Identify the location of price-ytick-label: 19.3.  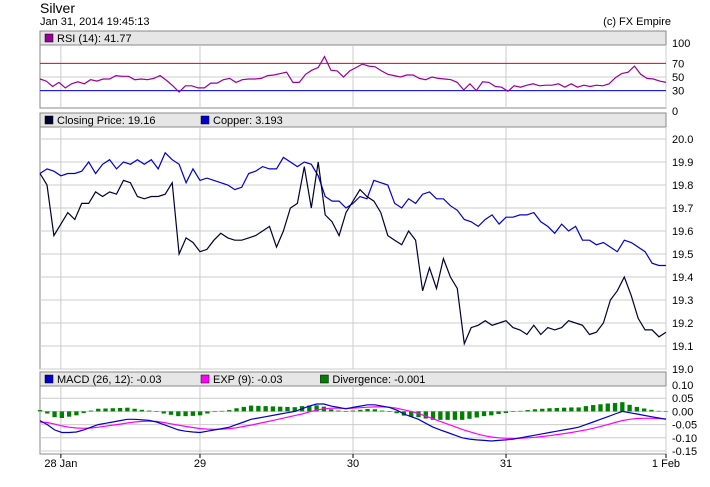
(682, 301).